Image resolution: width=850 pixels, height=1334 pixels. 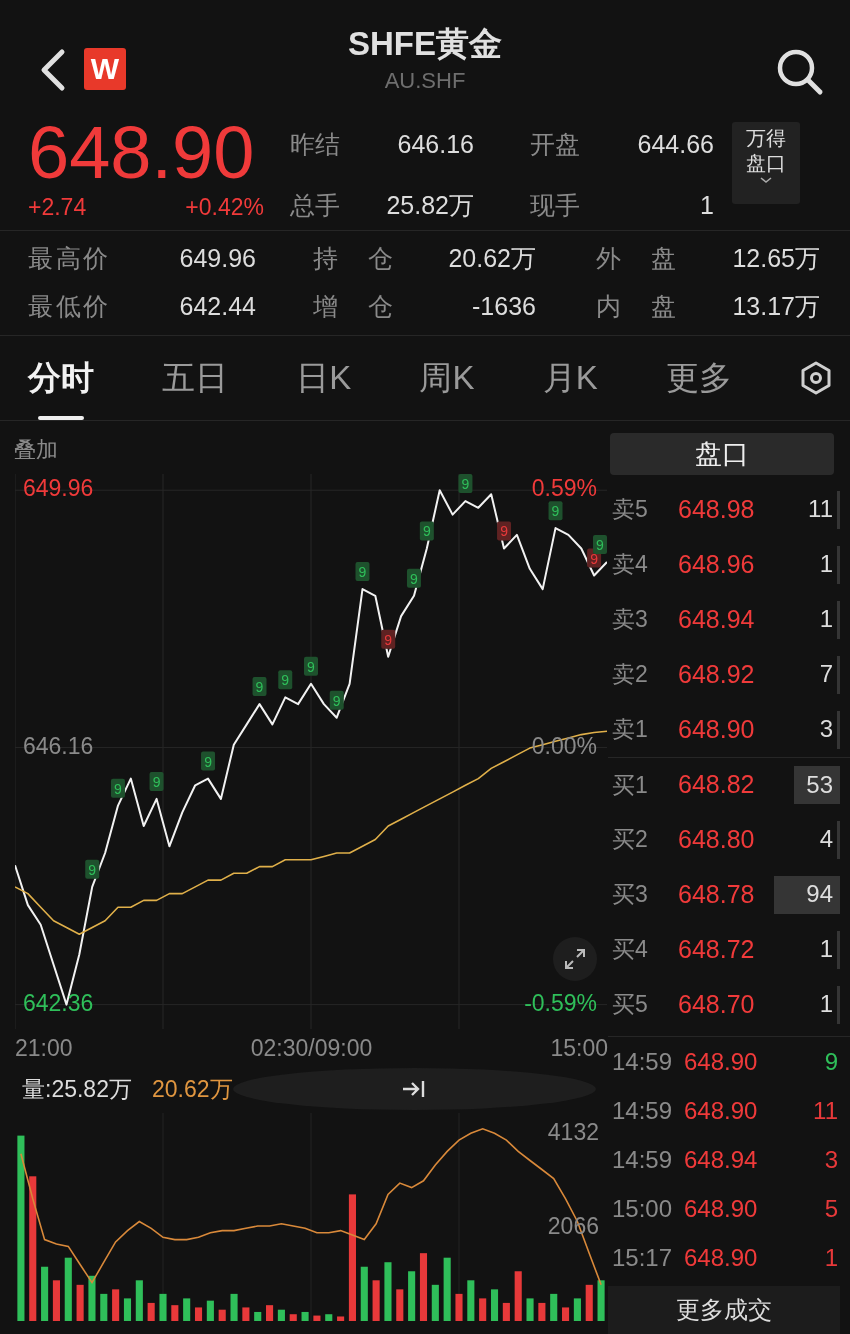 I want to click on stat-label: 开盘, so click(x=555, y=144).